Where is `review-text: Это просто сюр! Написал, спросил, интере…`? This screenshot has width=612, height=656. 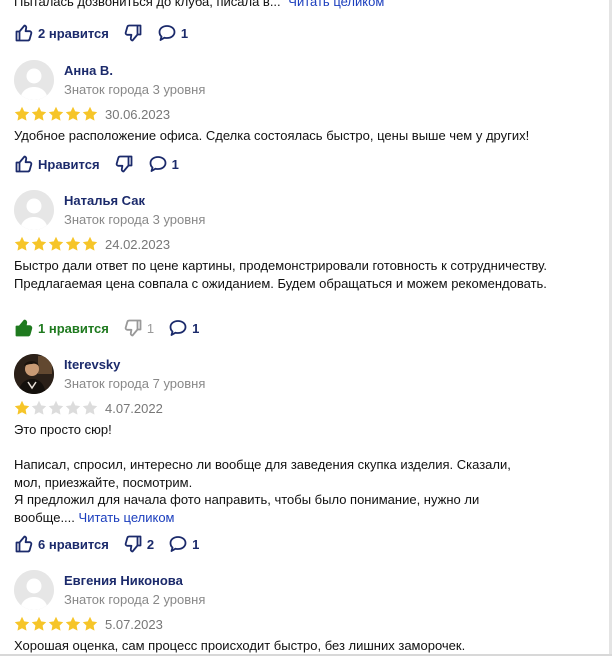 review-text: Это просто сюр! Написал, спросил, интере… is located at coordinates (269, 473).